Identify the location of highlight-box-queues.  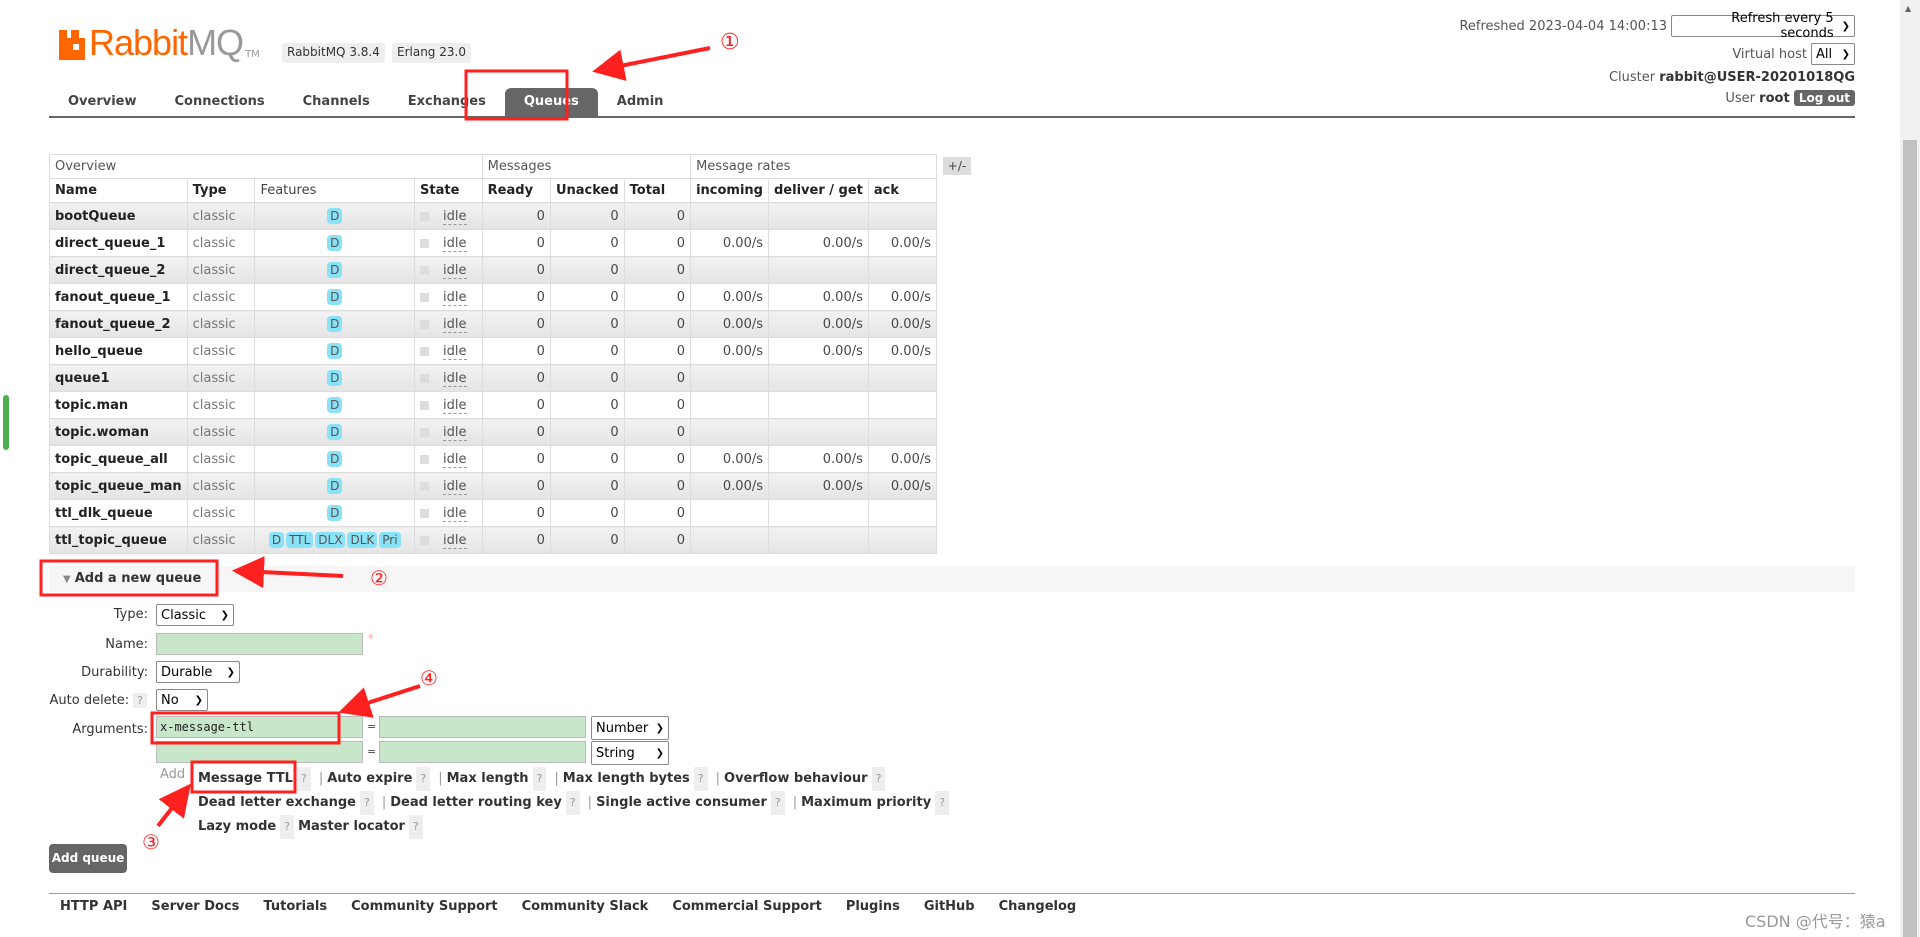
(516, 95).